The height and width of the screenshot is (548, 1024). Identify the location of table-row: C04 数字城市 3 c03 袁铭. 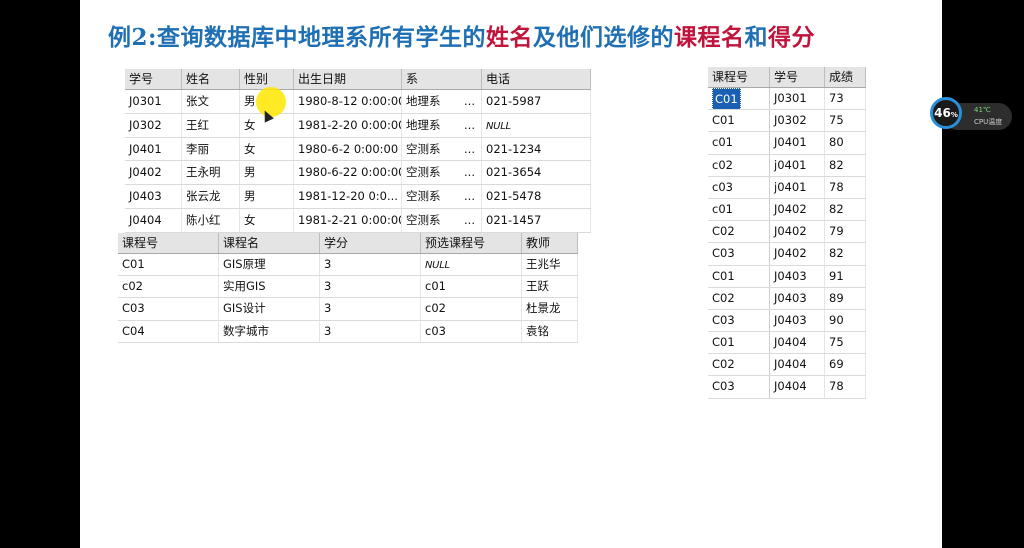
(348, 331).